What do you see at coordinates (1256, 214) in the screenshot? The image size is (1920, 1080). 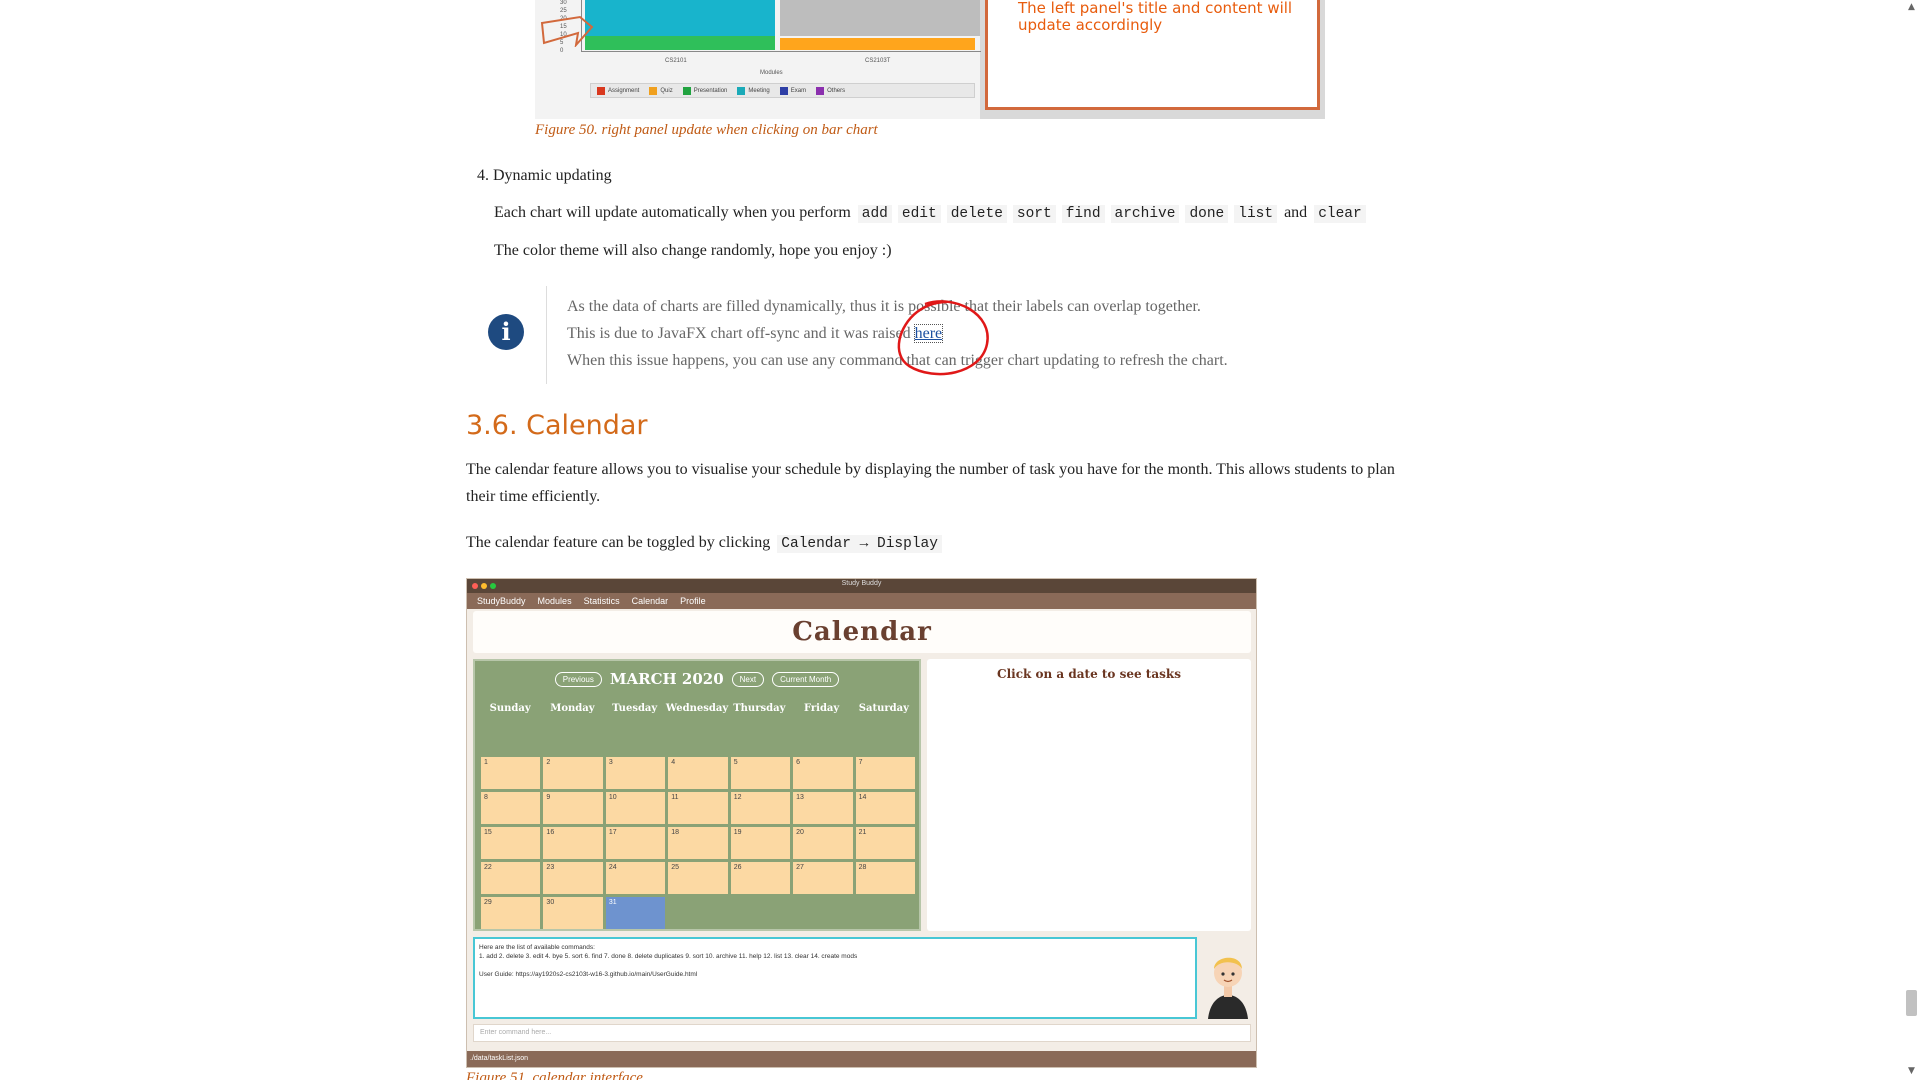 I see `inline-code: list` at bounding box center [1256, 214].